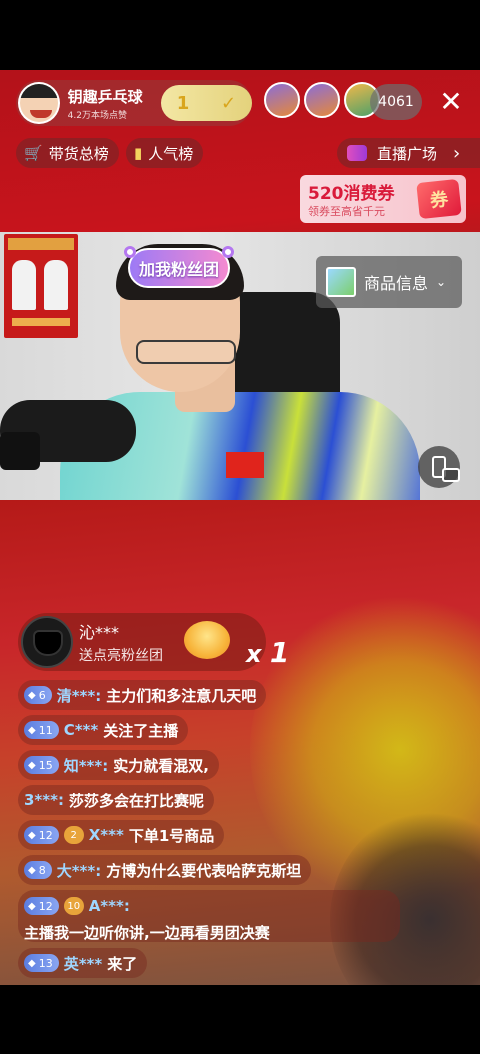 Image resolution: width=480 pixels, height=1054 pixels. I want to click on level-badge: ◆ 15, so click(41, 765).